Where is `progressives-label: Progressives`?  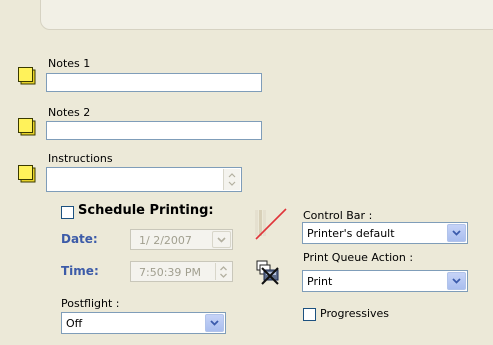
progressives-label: Progressives is located at coordinates (355, 313).